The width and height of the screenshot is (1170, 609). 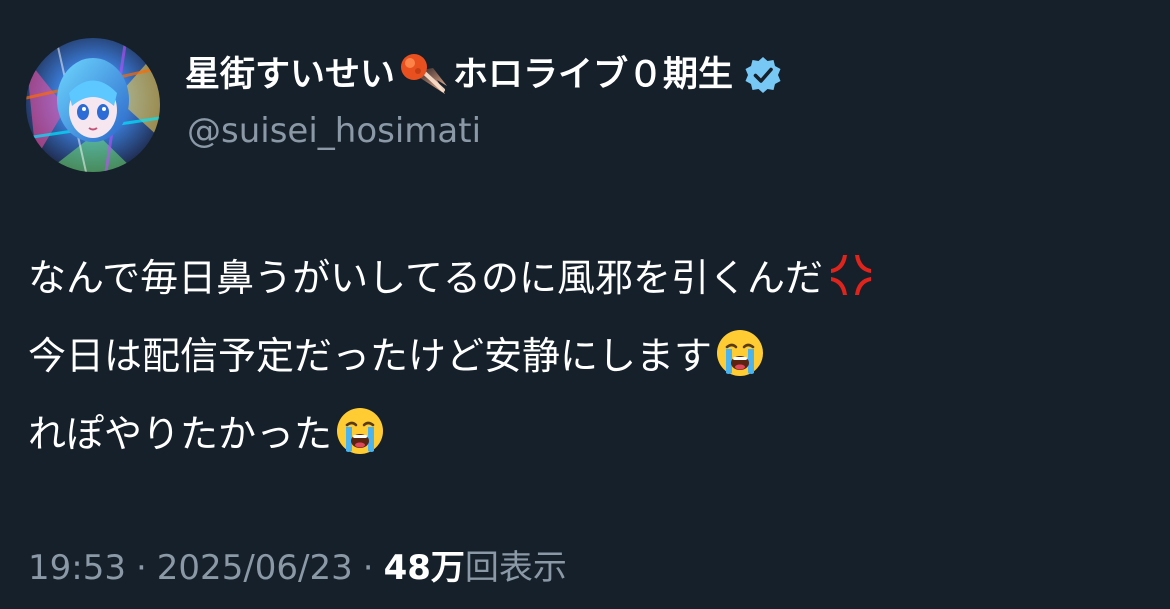 What do you see at coordinates (255, 568) in the screenshot?
I see `tweet-date: 2025/06/23` at bounding box center [255, 568].